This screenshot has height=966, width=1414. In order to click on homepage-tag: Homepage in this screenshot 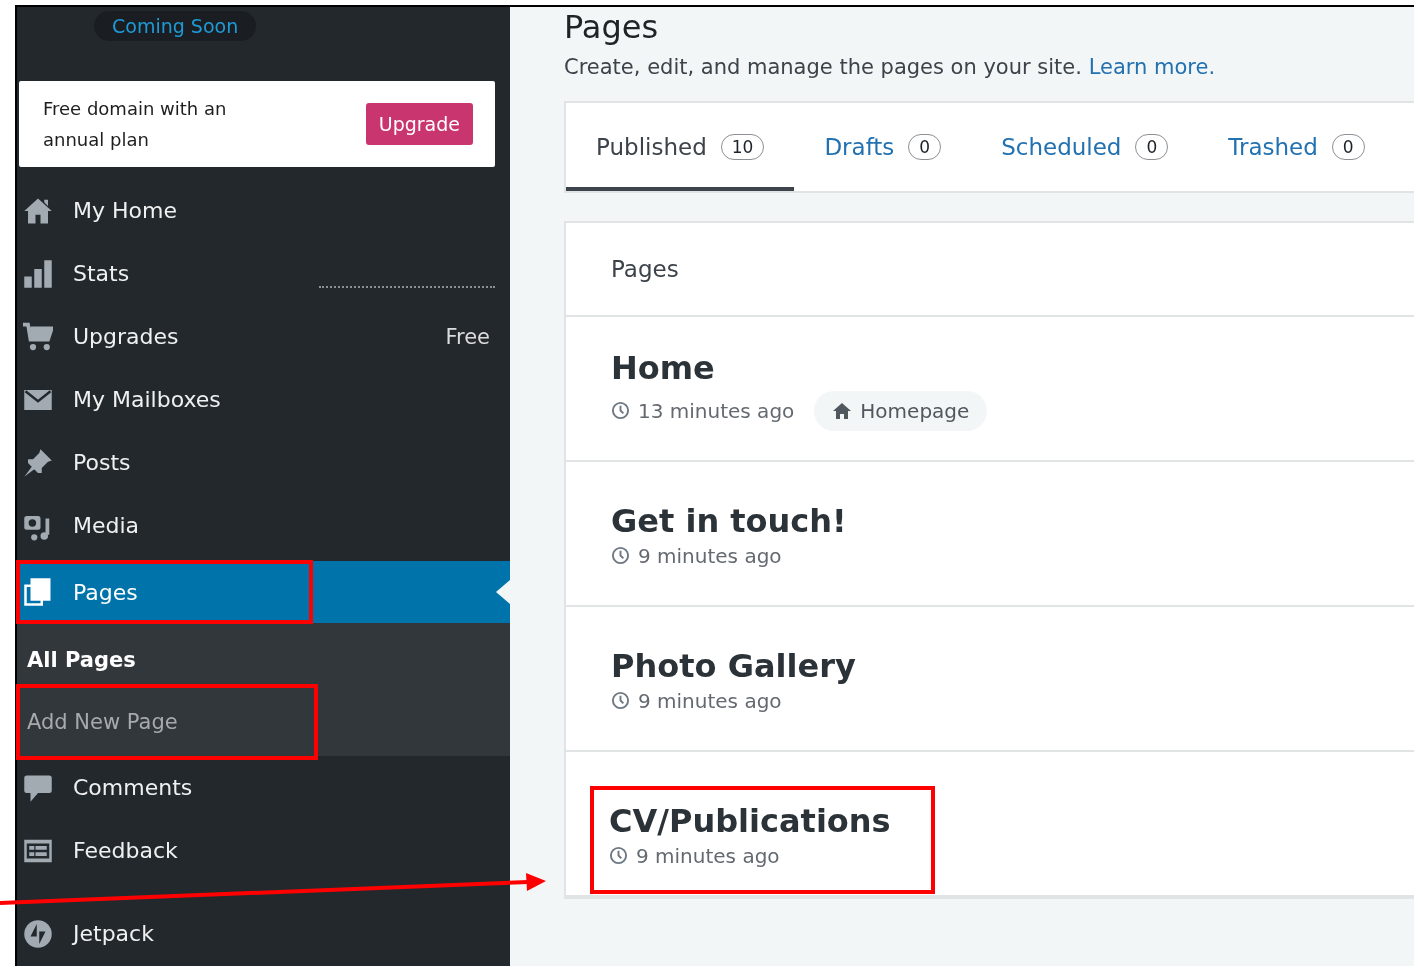, I will do `click(901, 410)`.